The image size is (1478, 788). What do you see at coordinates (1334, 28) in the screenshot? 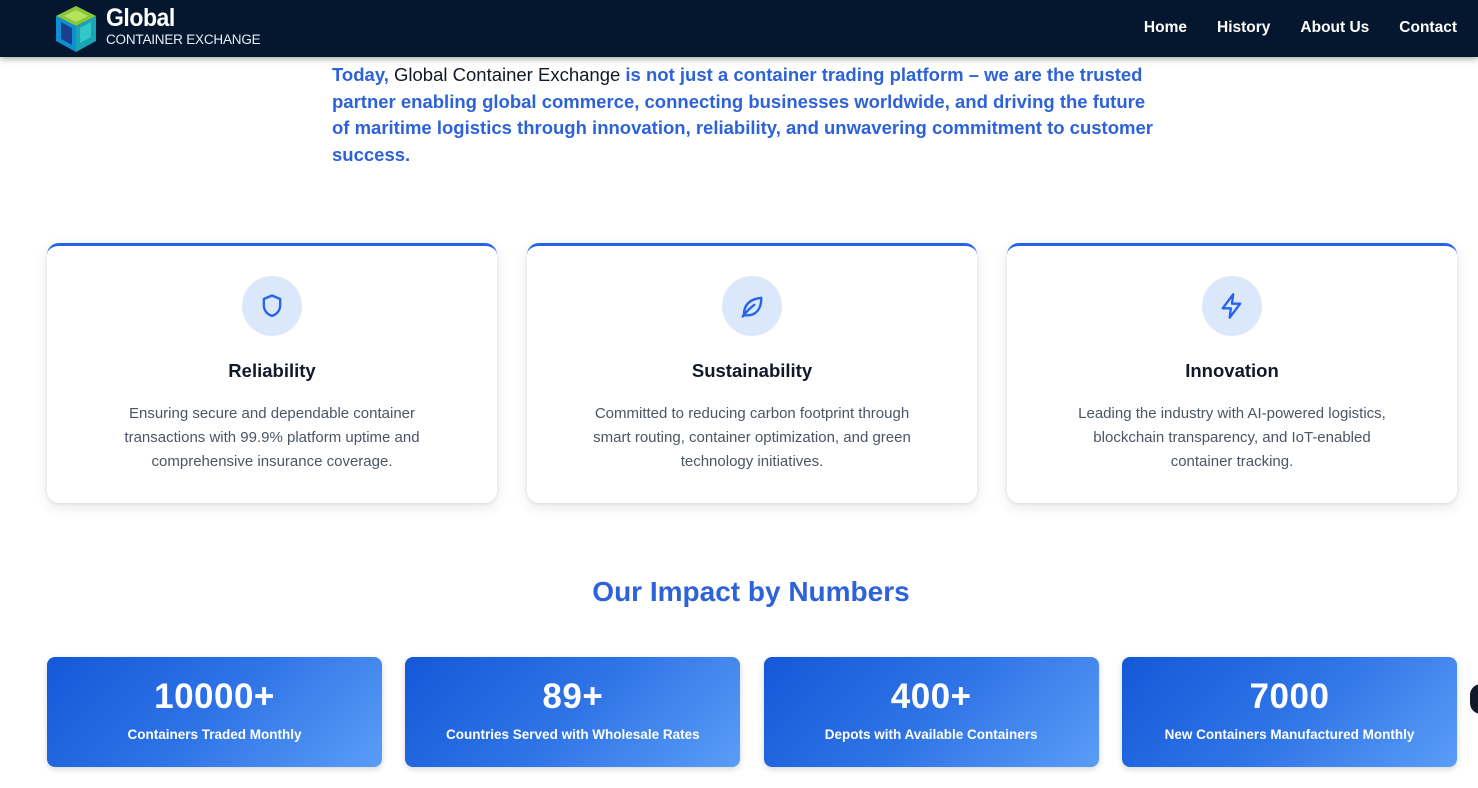
I see `nav-about-us-link: About Us` at bounding box center [1334, 28].